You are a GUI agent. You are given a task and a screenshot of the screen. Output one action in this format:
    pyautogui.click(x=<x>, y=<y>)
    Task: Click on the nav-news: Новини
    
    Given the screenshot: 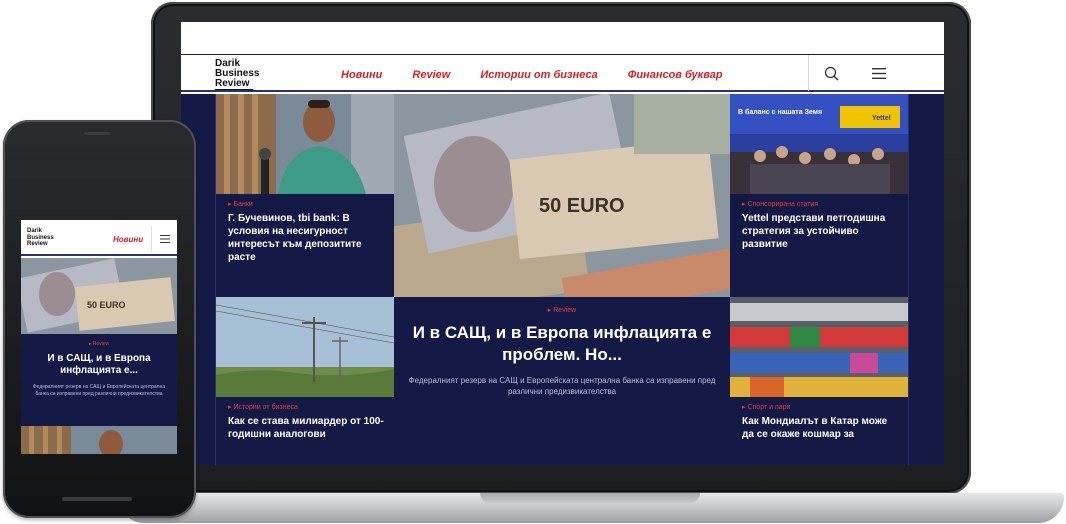 What is the action you would take?
    pyautogui.click(x=361, y=75)
    